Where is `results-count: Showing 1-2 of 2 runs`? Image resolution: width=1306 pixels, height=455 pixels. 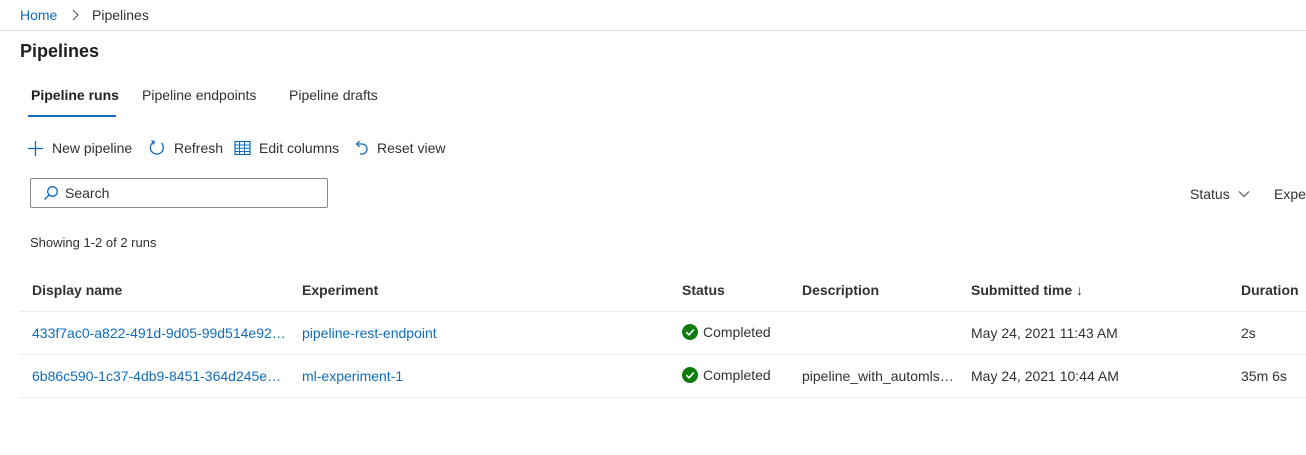 results-count: Showing 1-2 of 2 runs is located at coordinates (93, 242).